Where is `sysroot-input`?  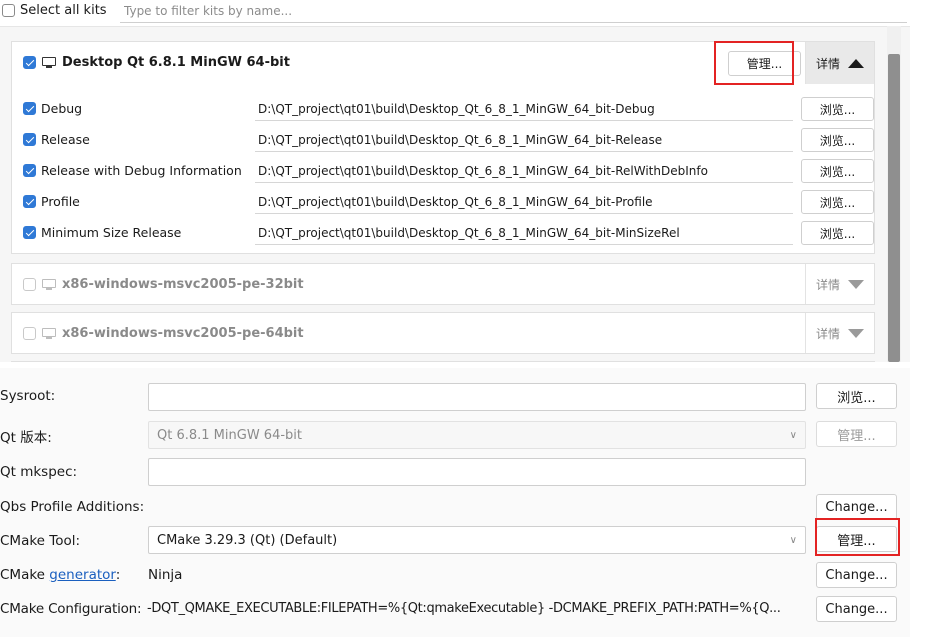 sysroot-input is located at coordinates (477, 397).